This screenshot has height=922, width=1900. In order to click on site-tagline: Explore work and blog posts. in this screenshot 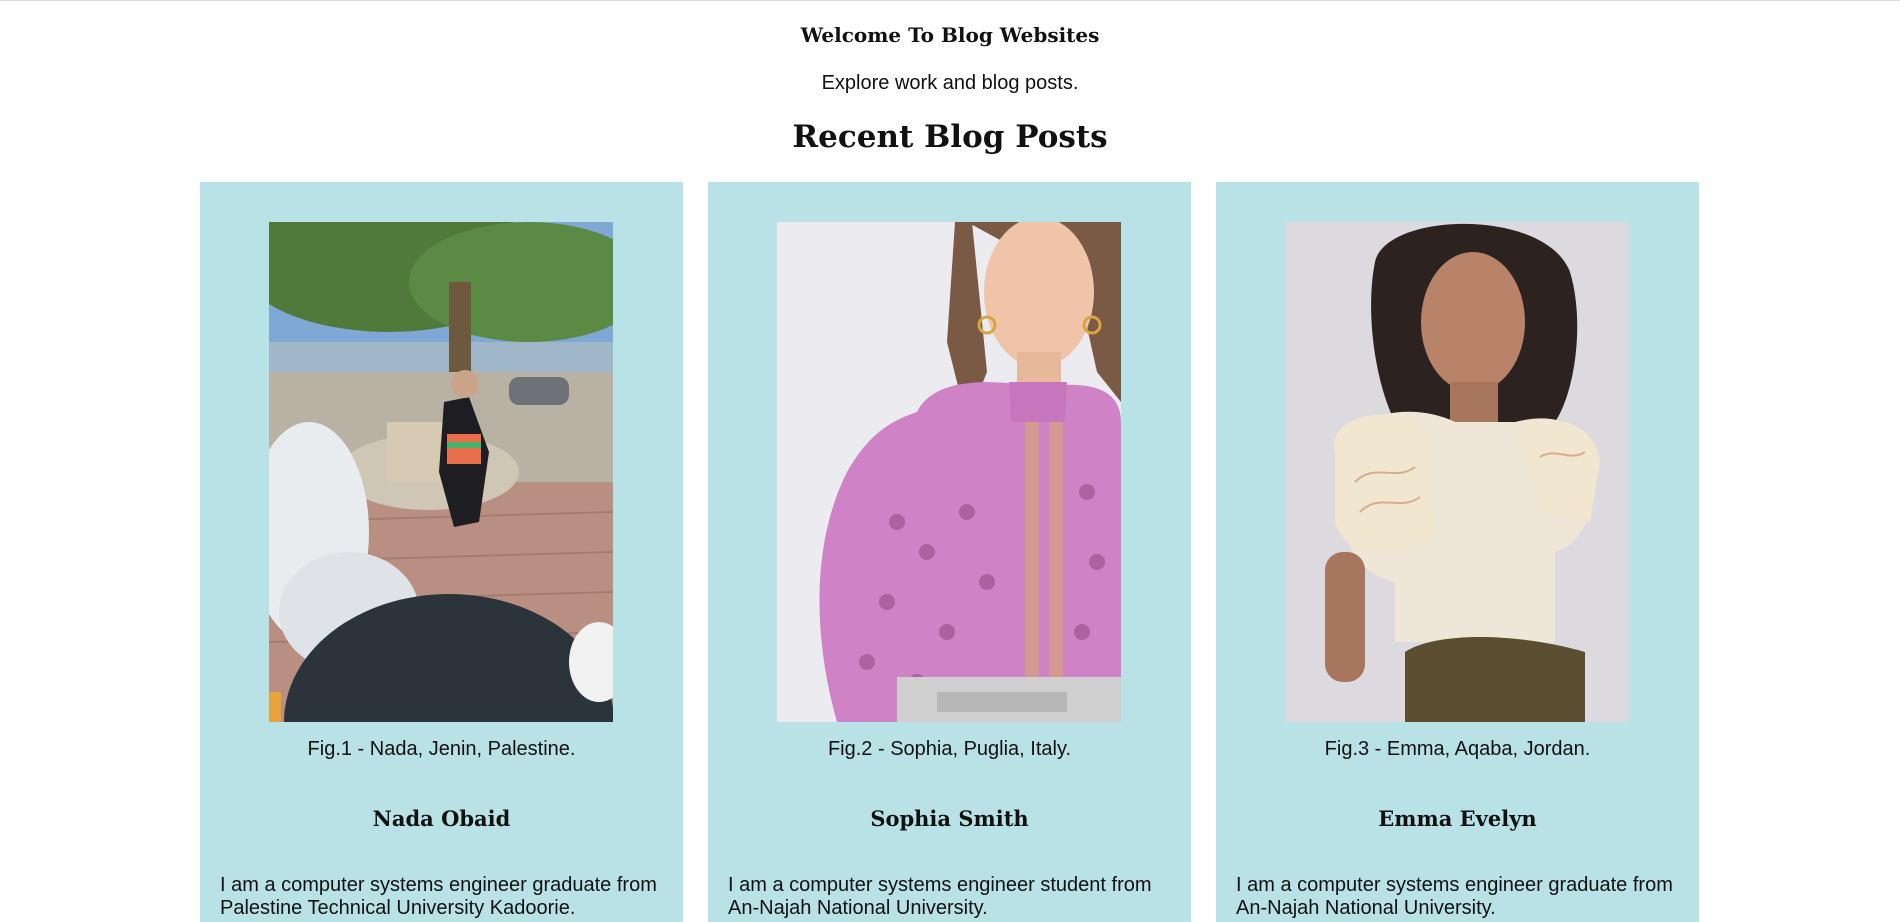, I will do `click(950, 83)`.